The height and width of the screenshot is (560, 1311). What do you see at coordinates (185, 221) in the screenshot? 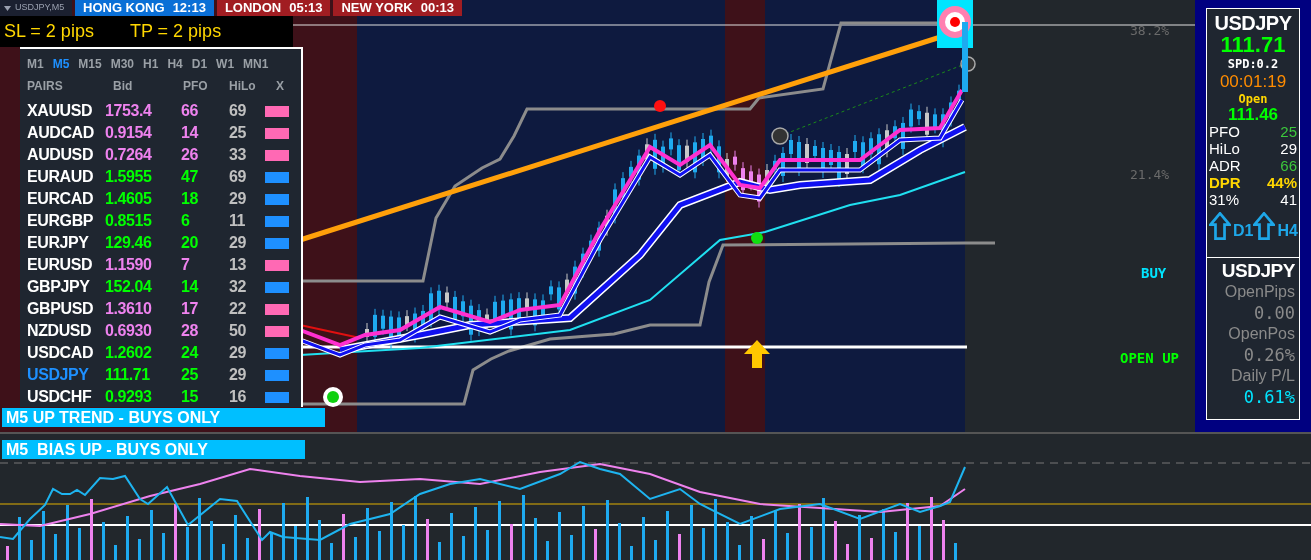
I see `pfo-value: 6` at bounding box center [185, 221].